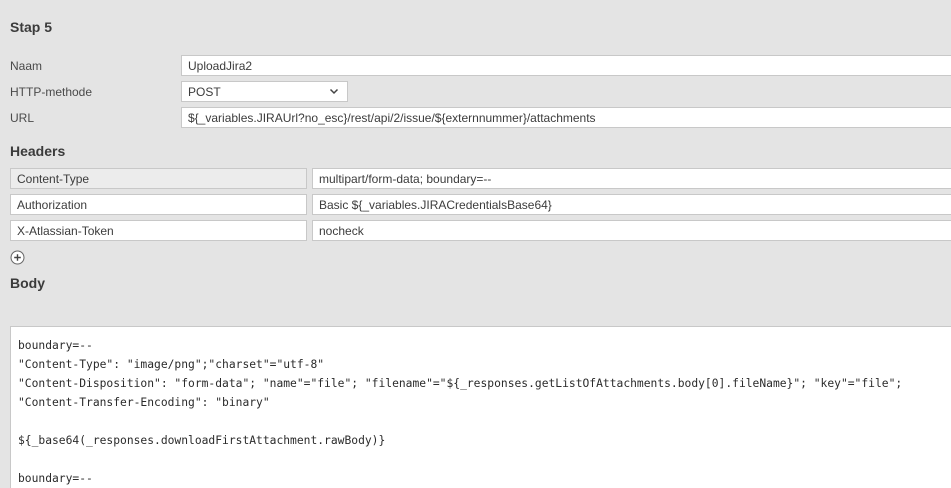  I want to click on plus-circle-icon, so click(17, 257).